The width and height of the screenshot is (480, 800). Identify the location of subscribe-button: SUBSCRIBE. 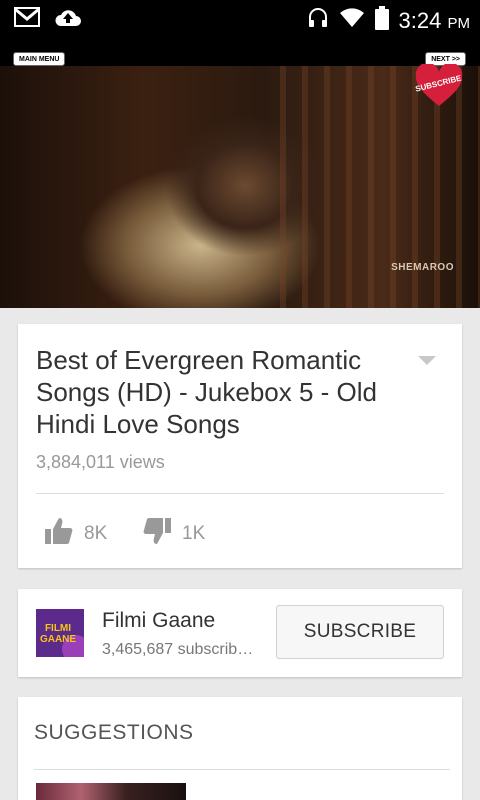
(360, 632).